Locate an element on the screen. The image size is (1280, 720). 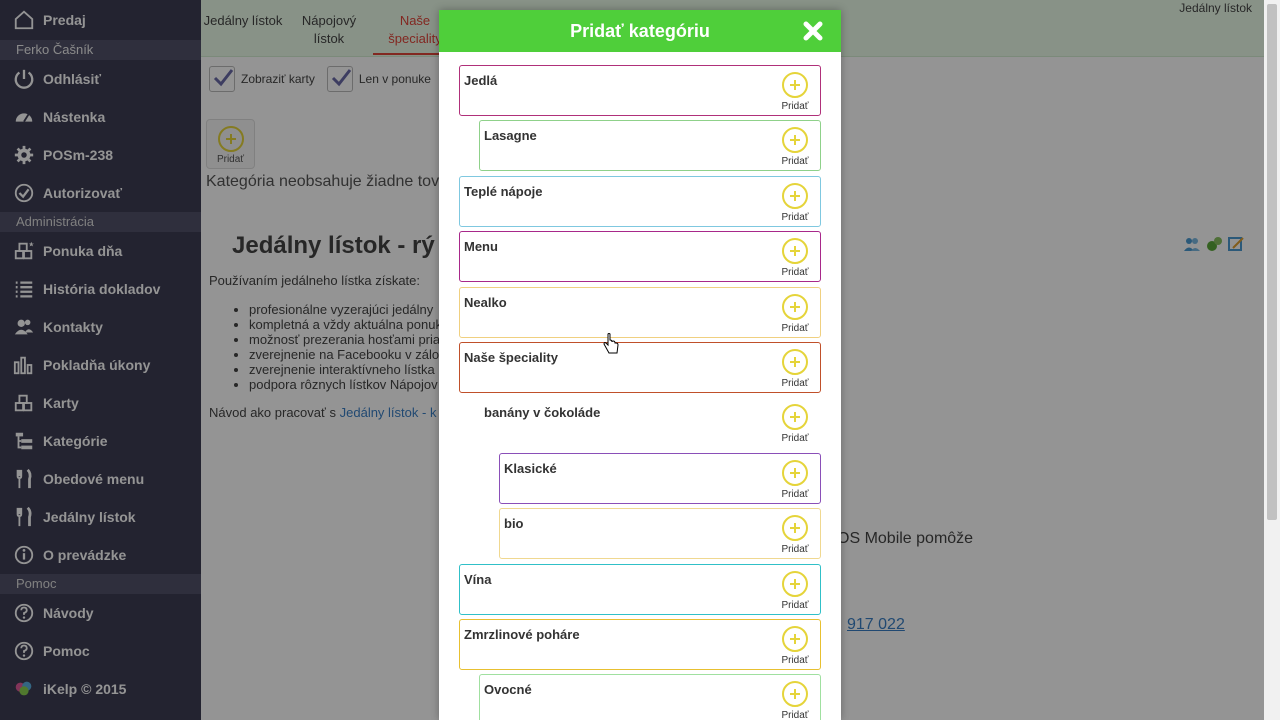
dialog-header: Pridať kategóriu is located at coordinates (640, 31).